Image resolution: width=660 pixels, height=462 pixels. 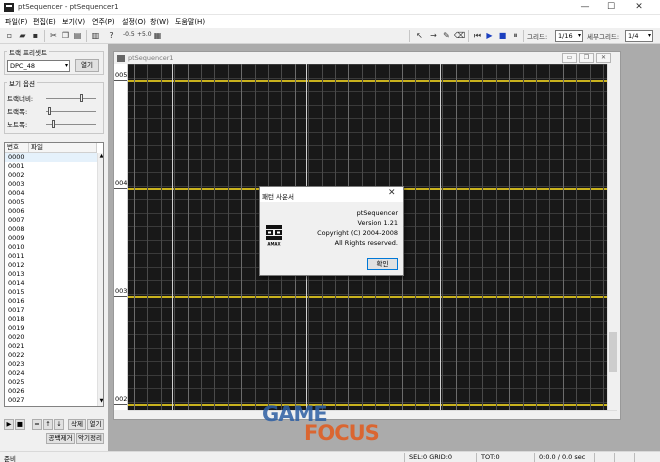 What do you see at coordinates (59, 424) in the screenshot?
I see `move-down-button: ↓` at bounding box center [59, 424].